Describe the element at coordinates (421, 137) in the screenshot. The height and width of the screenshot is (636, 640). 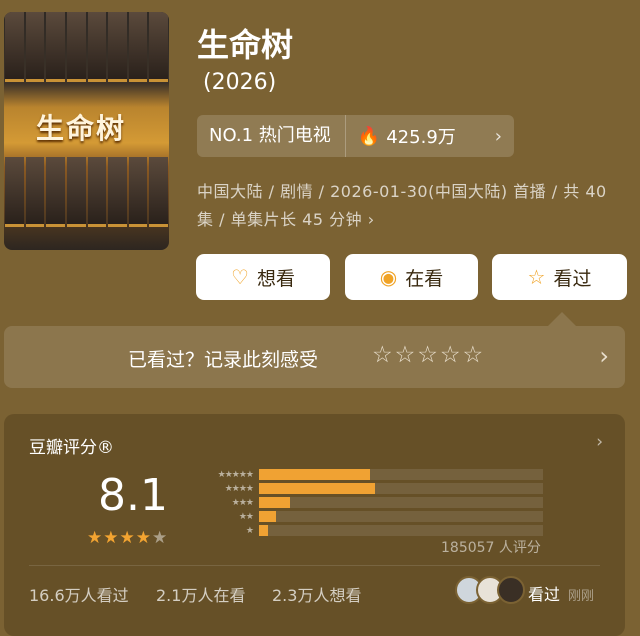
I see `heat-value: 425.9万` at that location.